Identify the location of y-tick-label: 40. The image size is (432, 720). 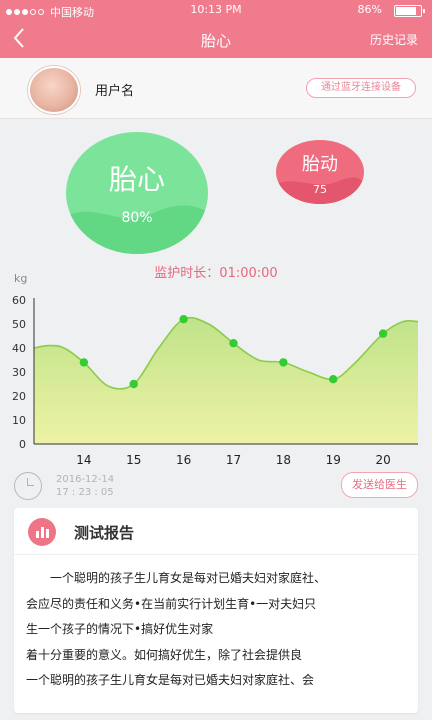
(19, 348).